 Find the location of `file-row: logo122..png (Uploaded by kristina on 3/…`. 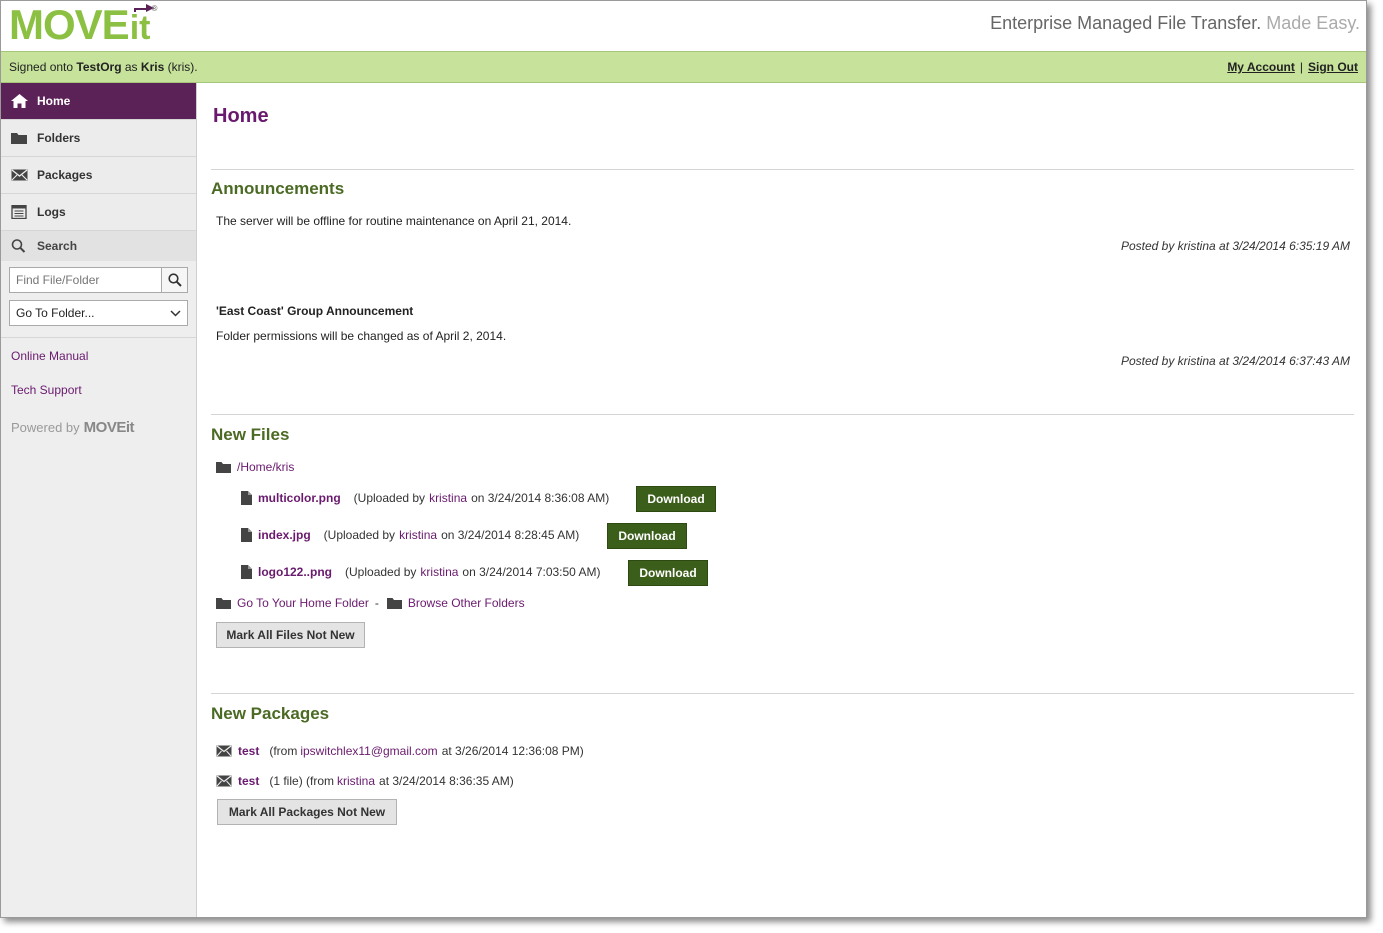

file-row: logo122..png (Uploaded by kristina on 3/… is located at coordinates (421, 572).